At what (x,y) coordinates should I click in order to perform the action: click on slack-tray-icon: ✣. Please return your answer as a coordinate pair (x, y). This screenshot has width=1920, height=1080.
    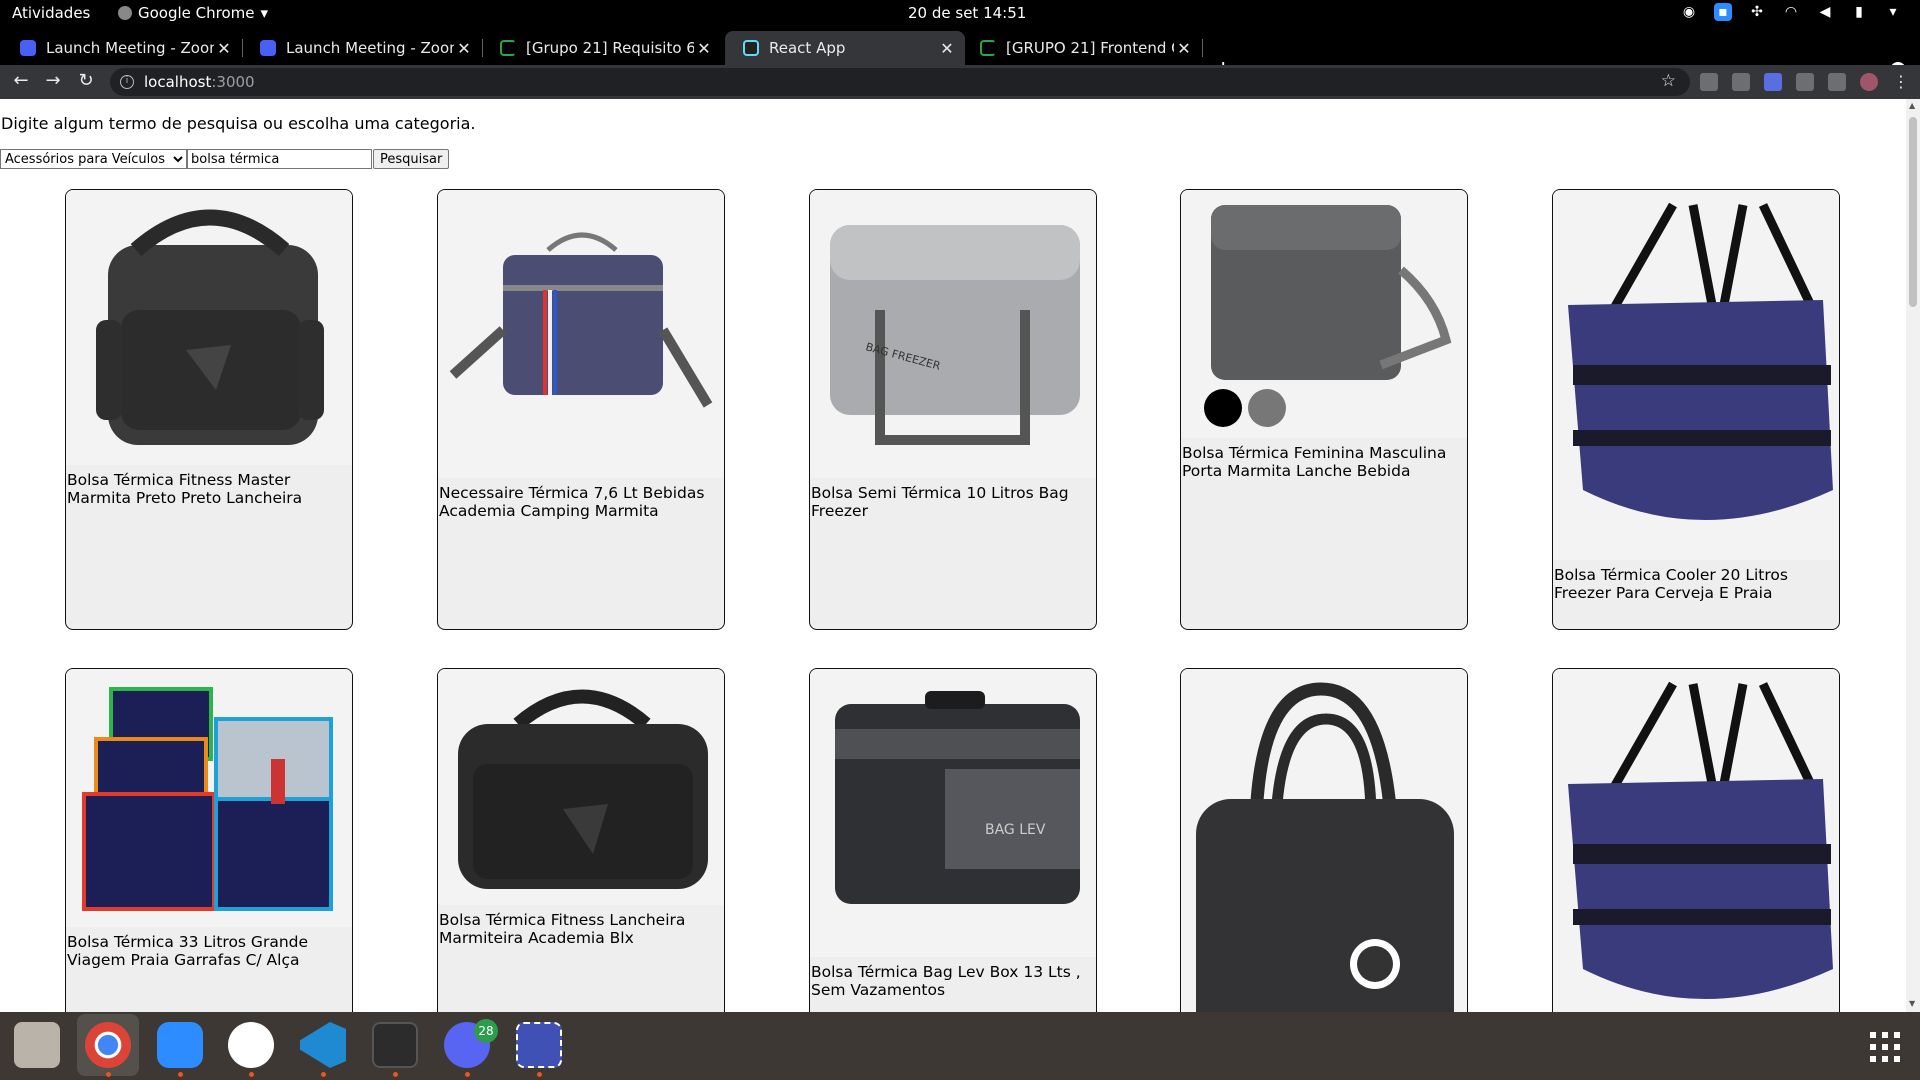
    Looking at the image, I should click on (1757, 12).